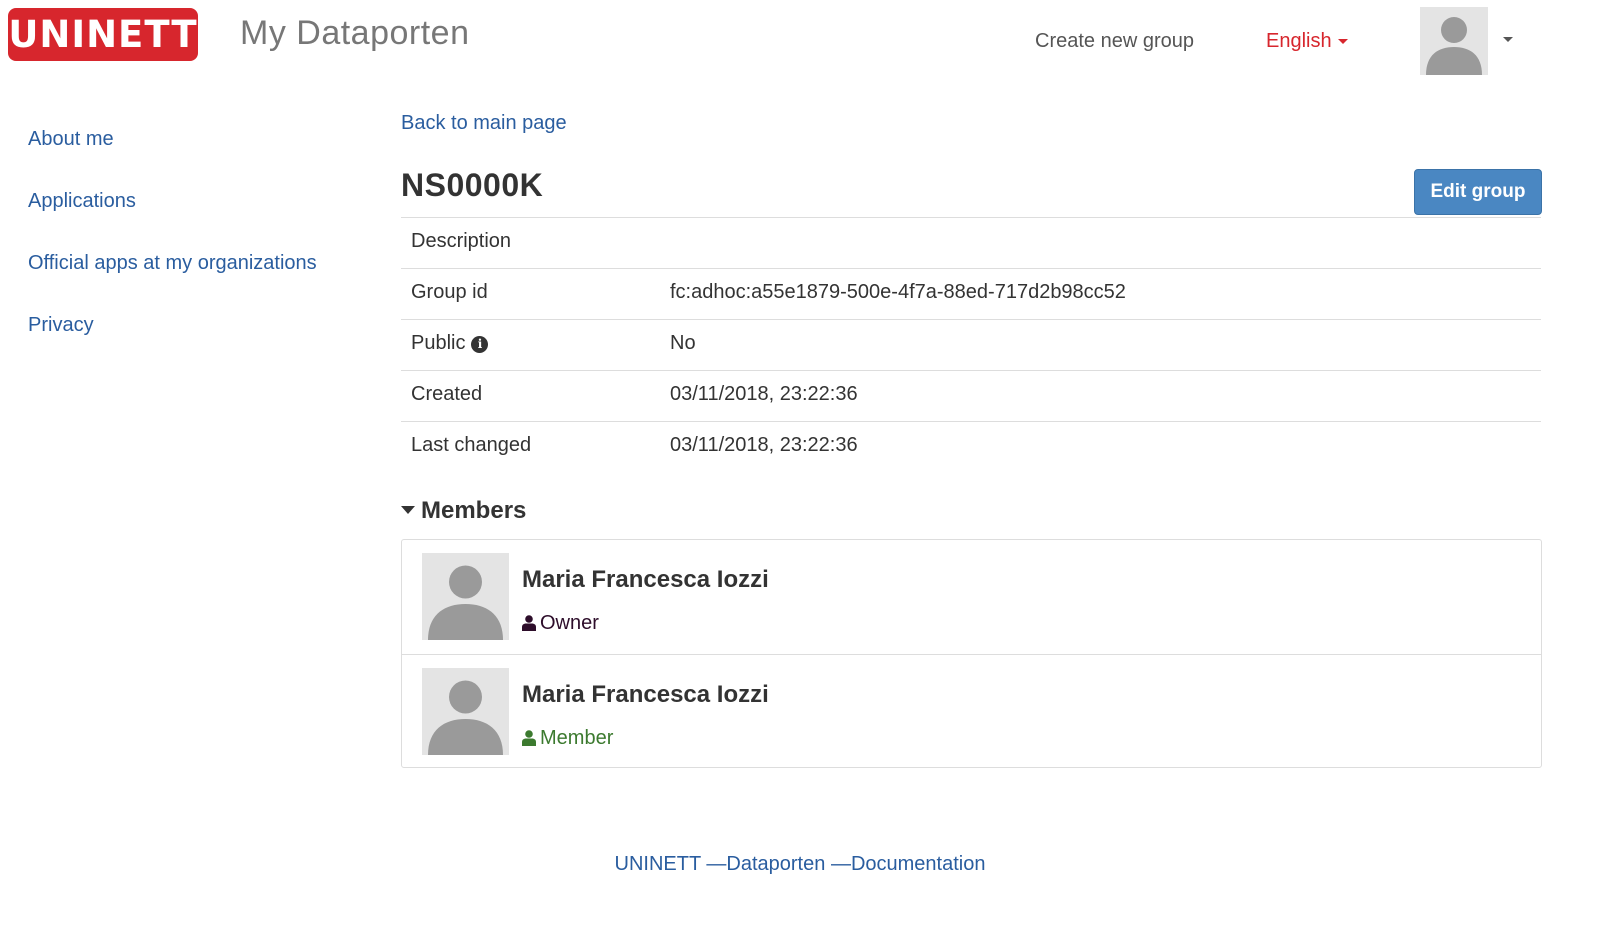 This screenshot has height=928, width=1600. I want to click on app-title: My Dataporten, so click(355, 33).